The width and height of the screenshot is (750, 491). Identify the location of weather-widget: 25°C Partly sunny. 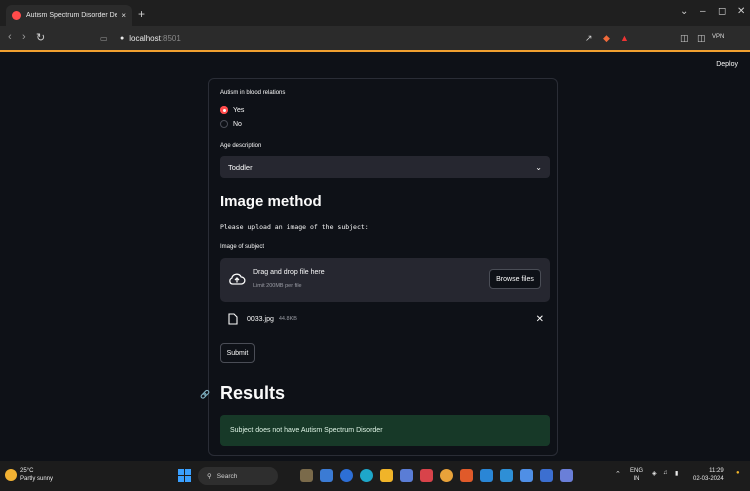
(36, 475).